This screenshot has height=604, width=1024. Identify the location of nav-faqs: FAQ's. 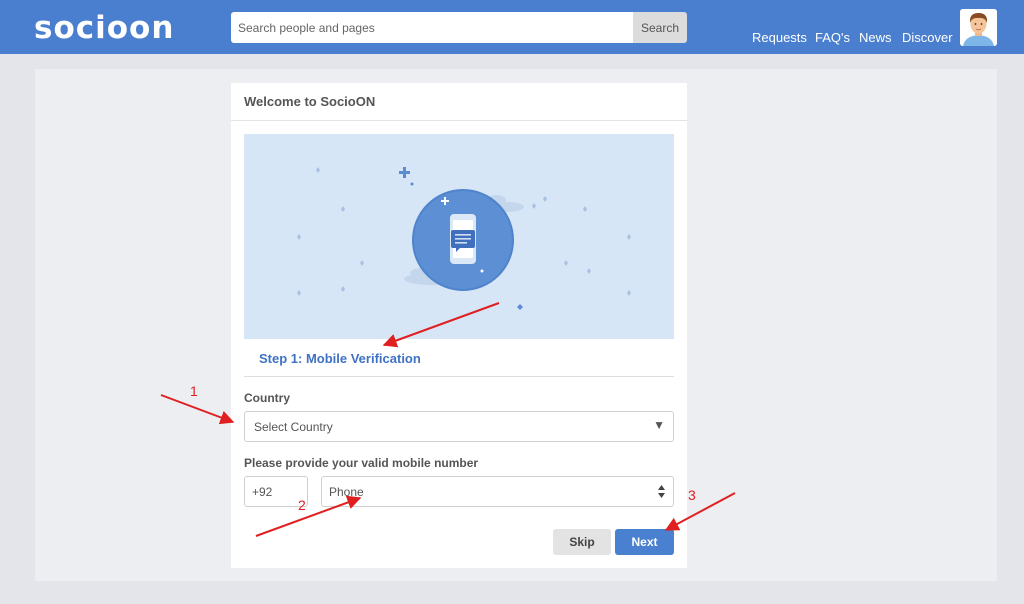
(832, 37).